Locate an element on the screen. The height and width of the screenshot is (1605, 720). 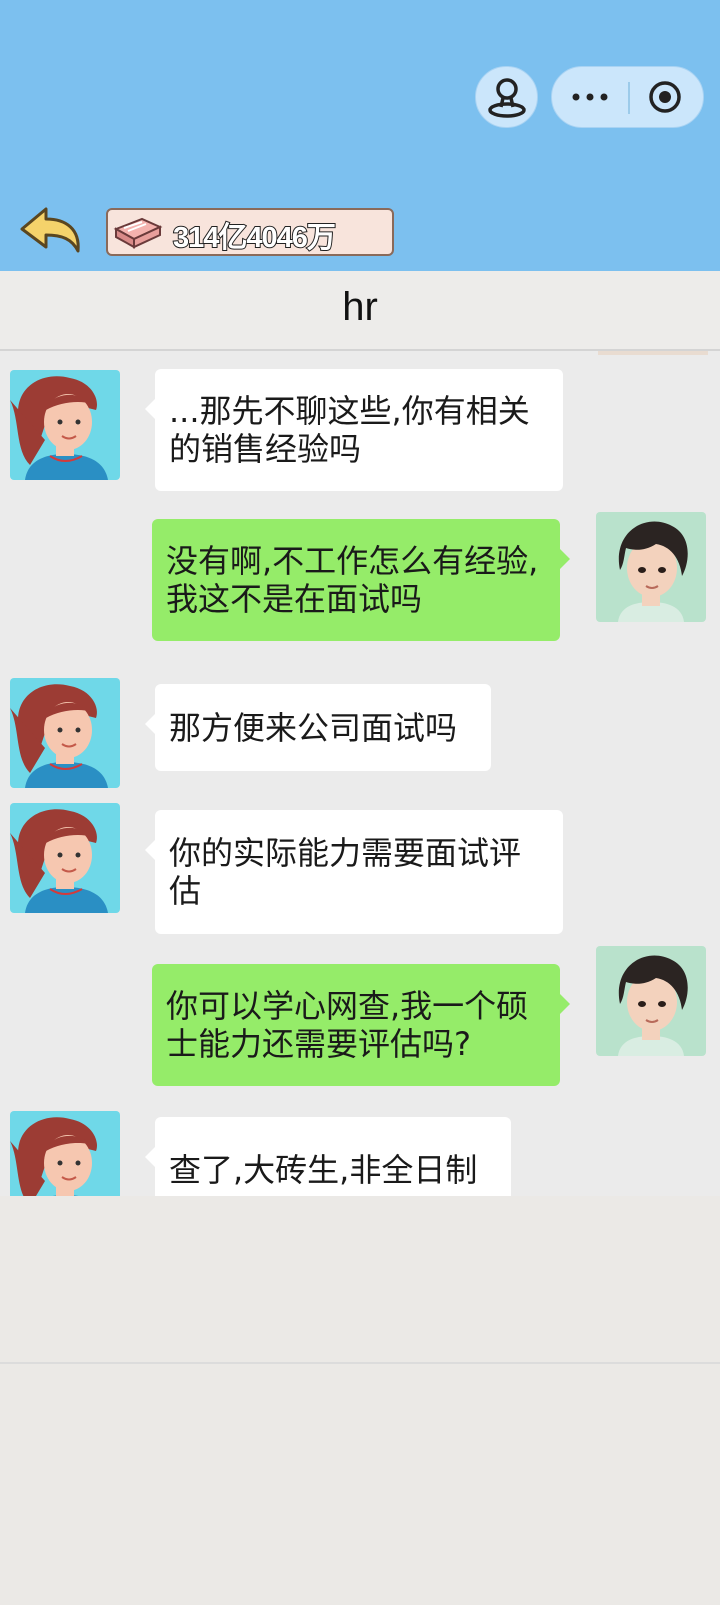
chat-header: hr is located at coordinates (360, 311).